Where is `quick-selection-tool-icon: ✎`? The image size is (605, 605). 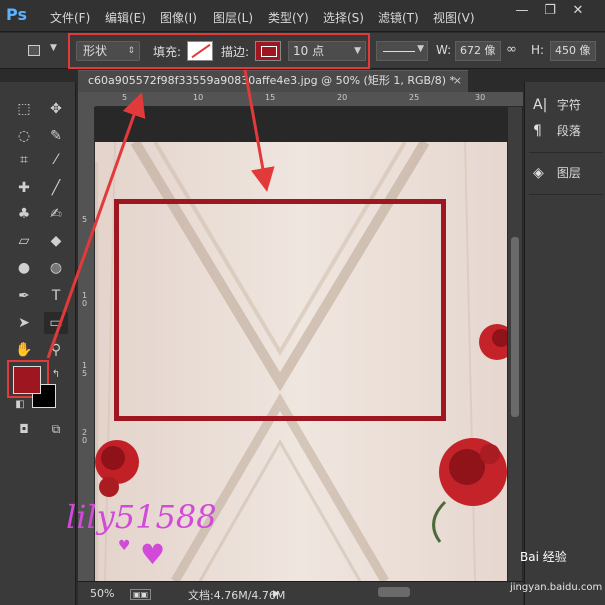 quick-selection-tool-icon: ✎ is located at coordinates (56, 136).